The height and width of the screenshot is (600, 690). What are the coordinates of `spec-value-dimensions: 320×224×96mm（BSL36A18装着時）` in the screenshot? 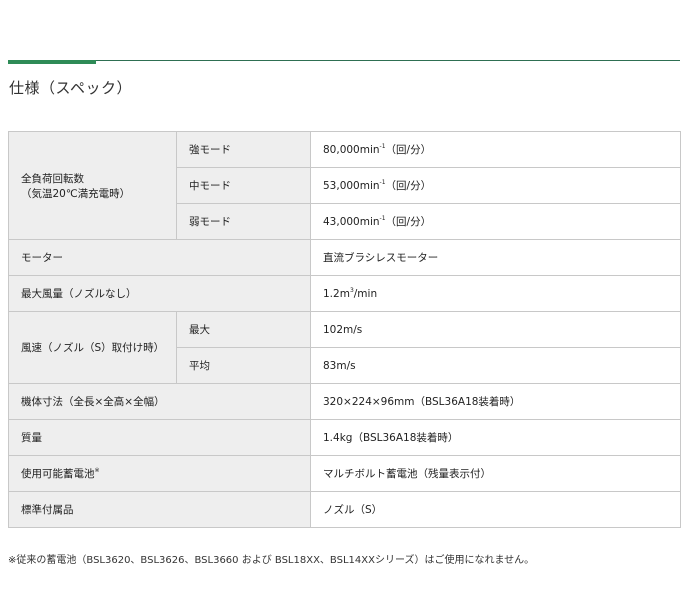 It's located at (495, 401).